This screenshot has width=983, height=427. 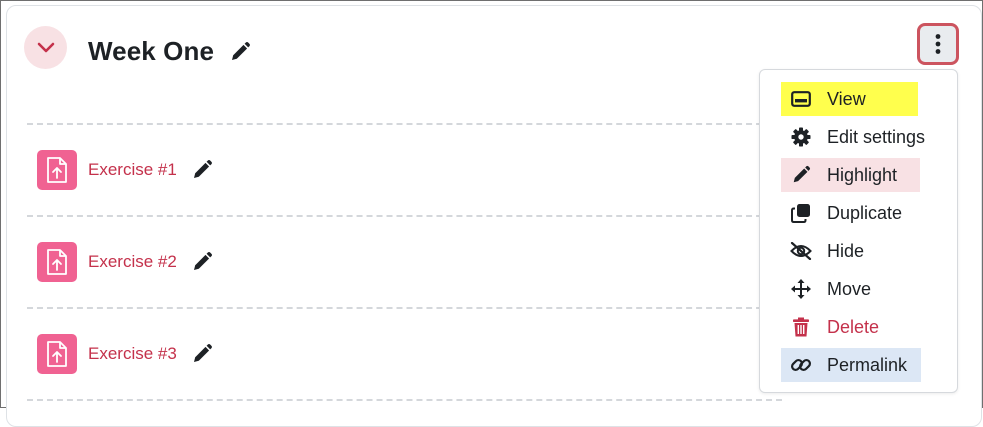 What do you see at coordinates (846, 98) in the screenshot?
I see `menu-item-label: View` at bounding box center [846, 98].